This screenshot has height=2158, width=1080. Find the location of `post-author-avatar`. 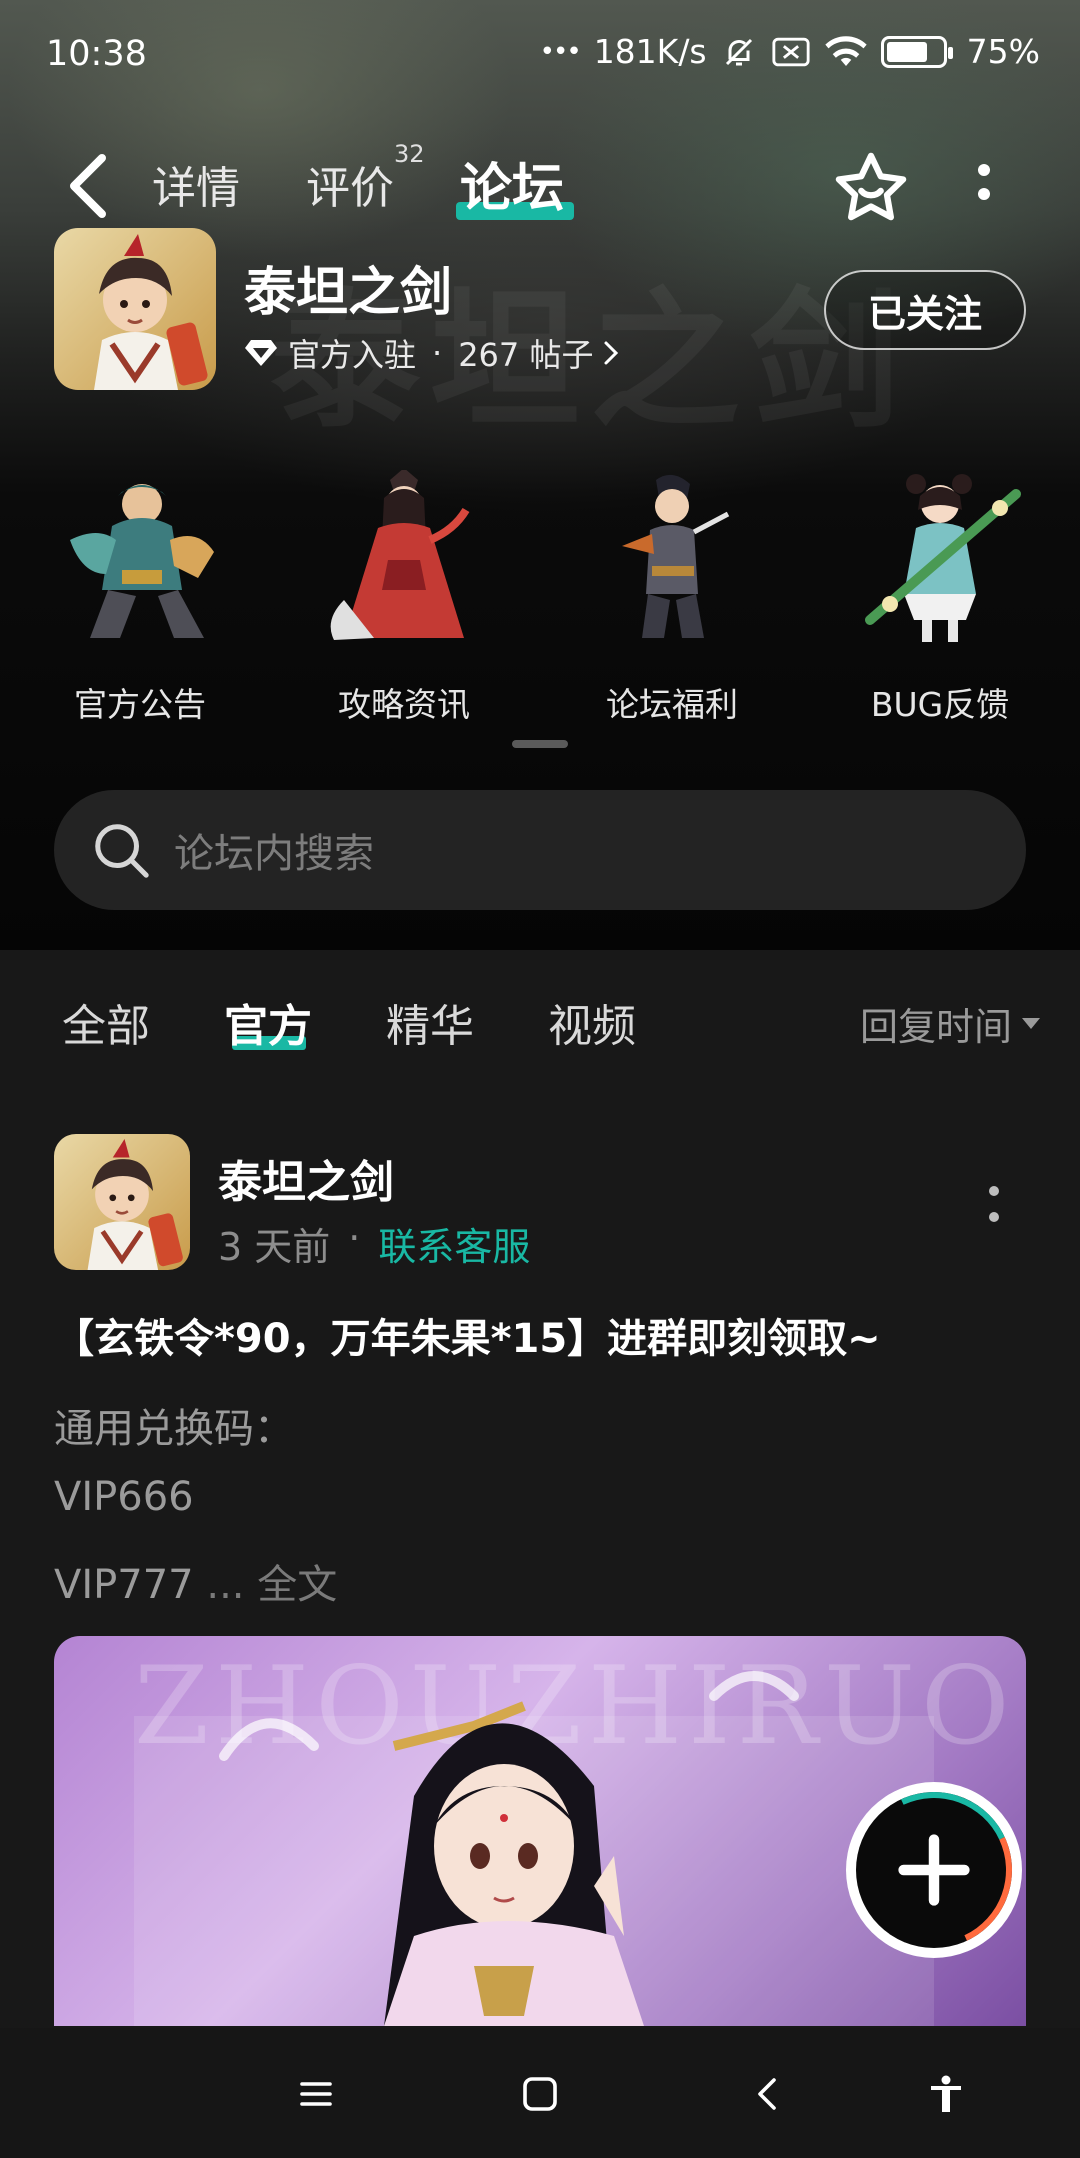

post-author-avatar is located at coordinates (122, 1202).